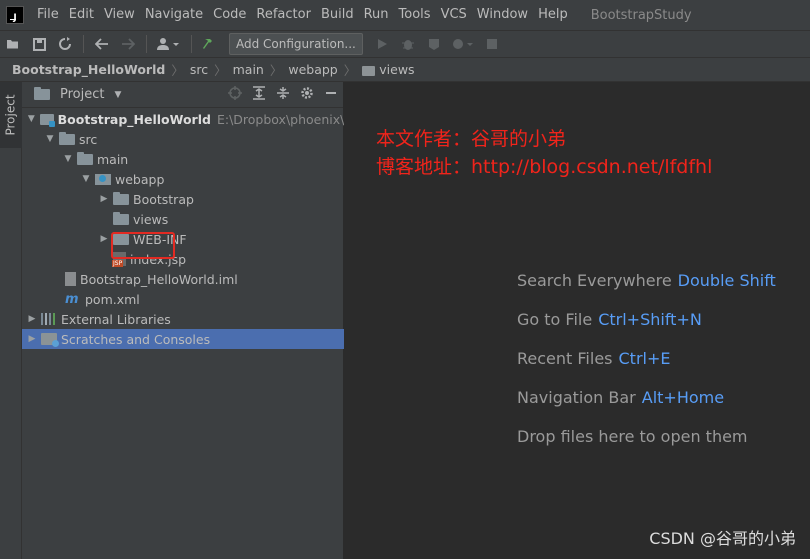 This screenshot has width=810, height=559. What do you see at coordinates (151, 219) in the screenshot?
I see `tree-views-label: views` at bounding box center [151, 219].